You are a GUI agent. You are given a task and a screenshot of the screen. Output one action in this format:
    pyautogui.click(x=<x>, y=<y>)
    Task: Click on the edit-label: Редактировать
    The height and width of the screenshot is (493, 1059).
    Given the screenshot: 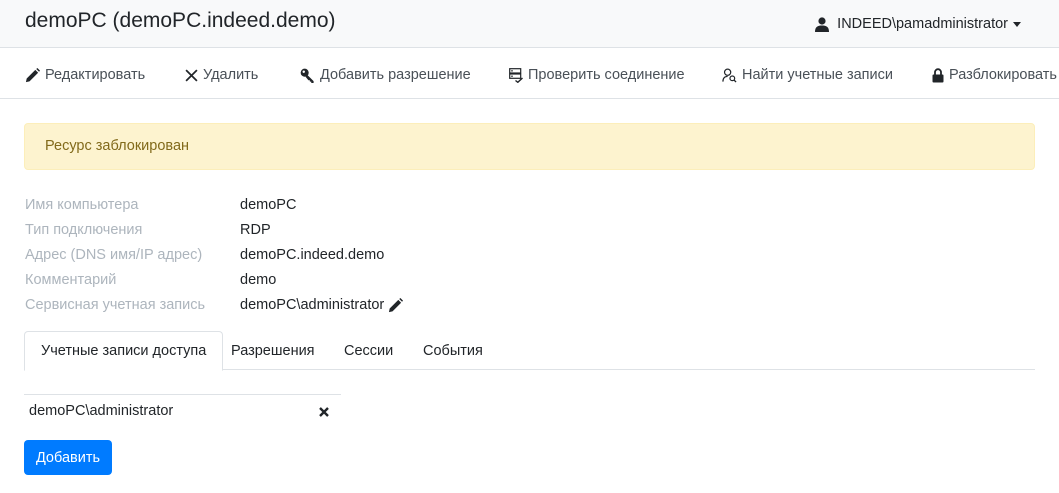 What is the action you would take?
    pyautogui.click(x=95, y=75)
    